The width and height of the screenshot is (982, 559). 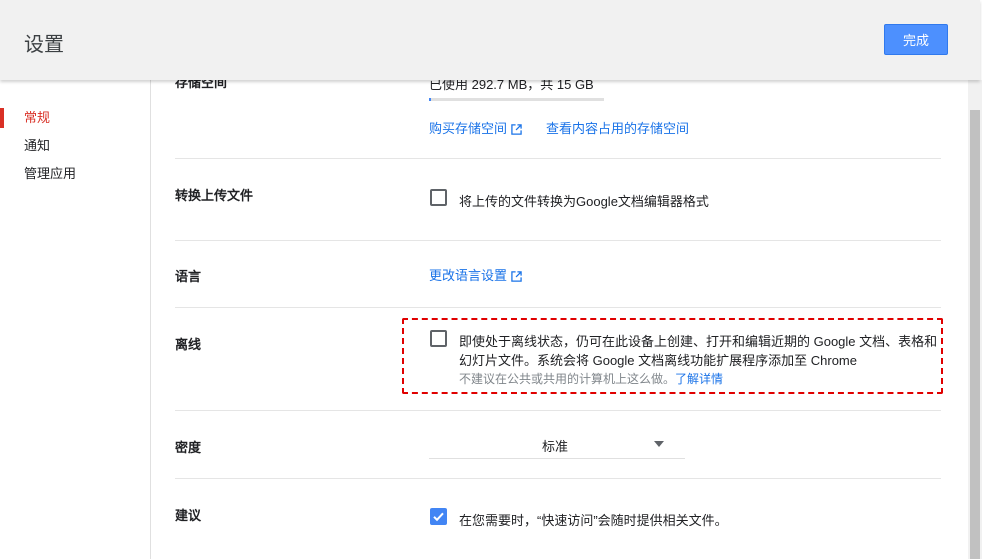 I want to click on sidebar-item-notifications: 通知, so click(x=75, y=146).